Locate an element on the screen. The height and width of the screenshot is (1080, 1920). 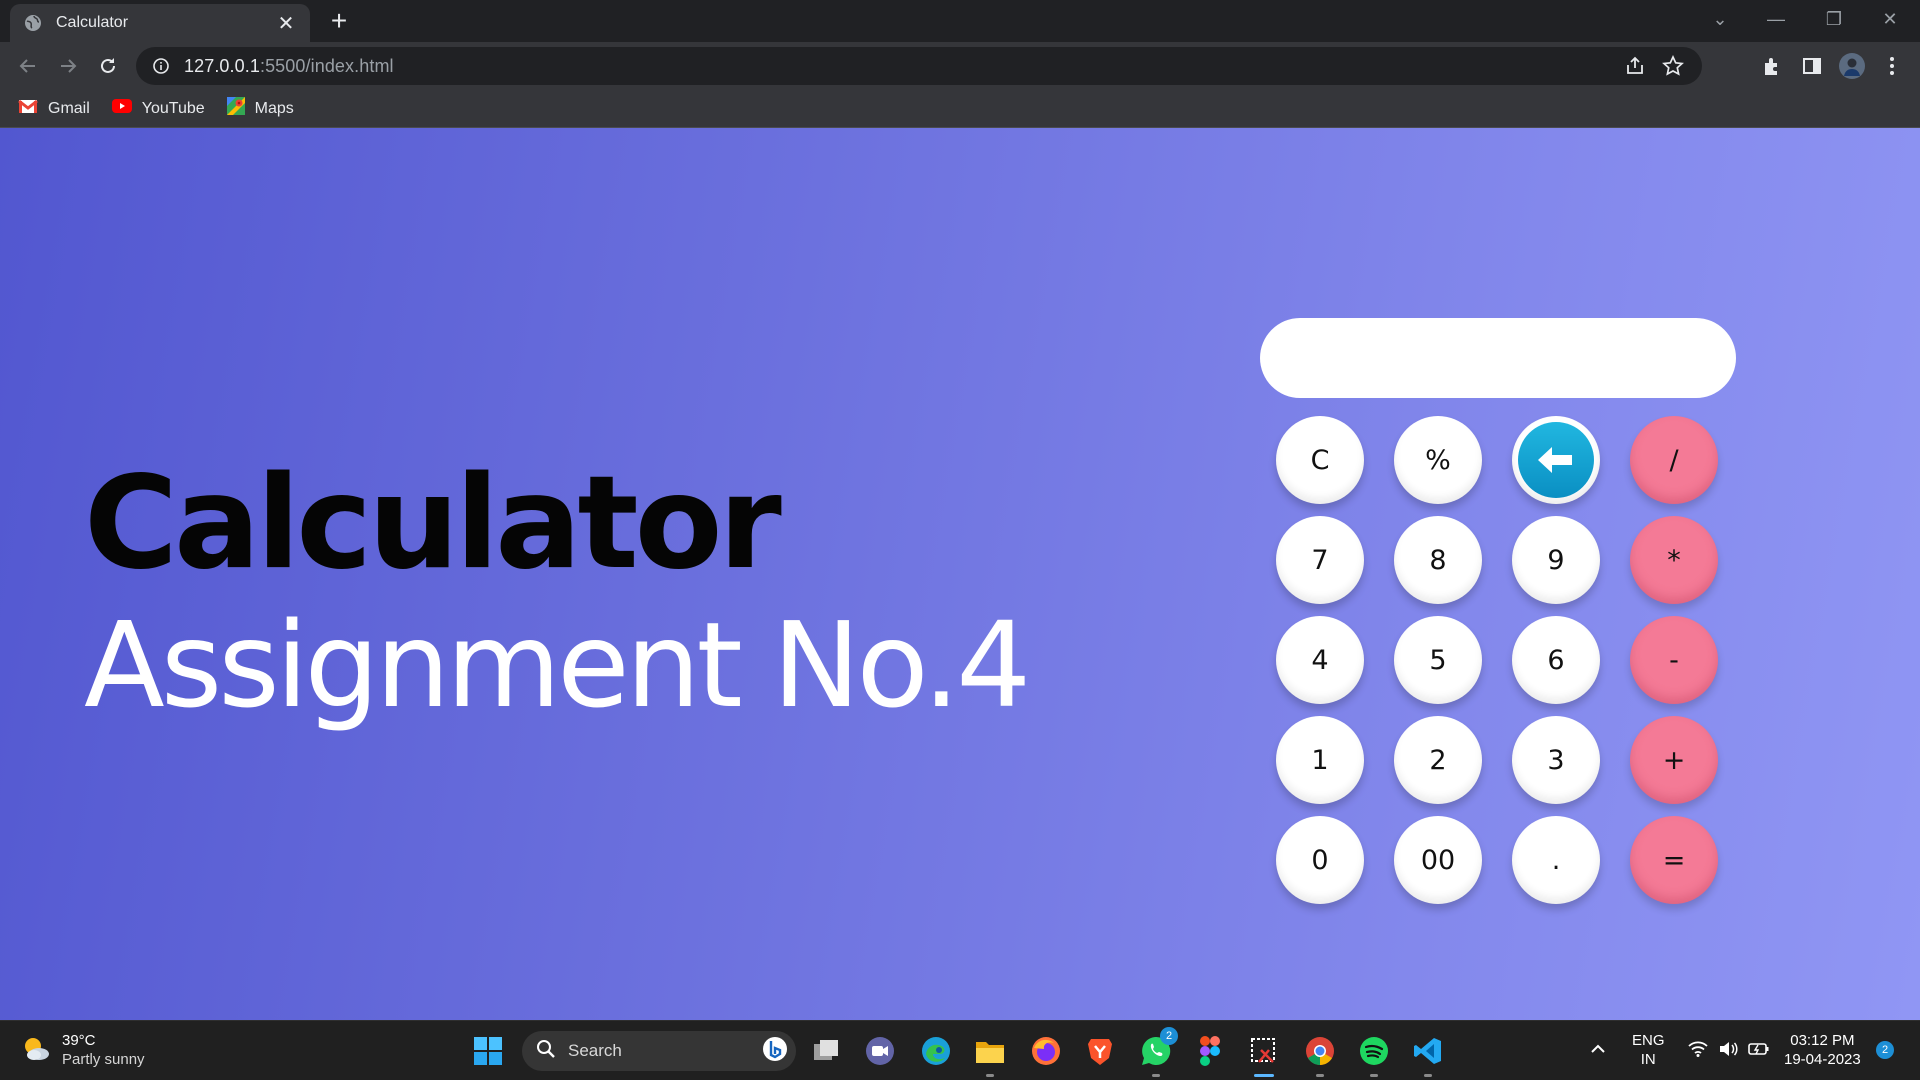
gmail-icon is located at coordinates (28, 108).